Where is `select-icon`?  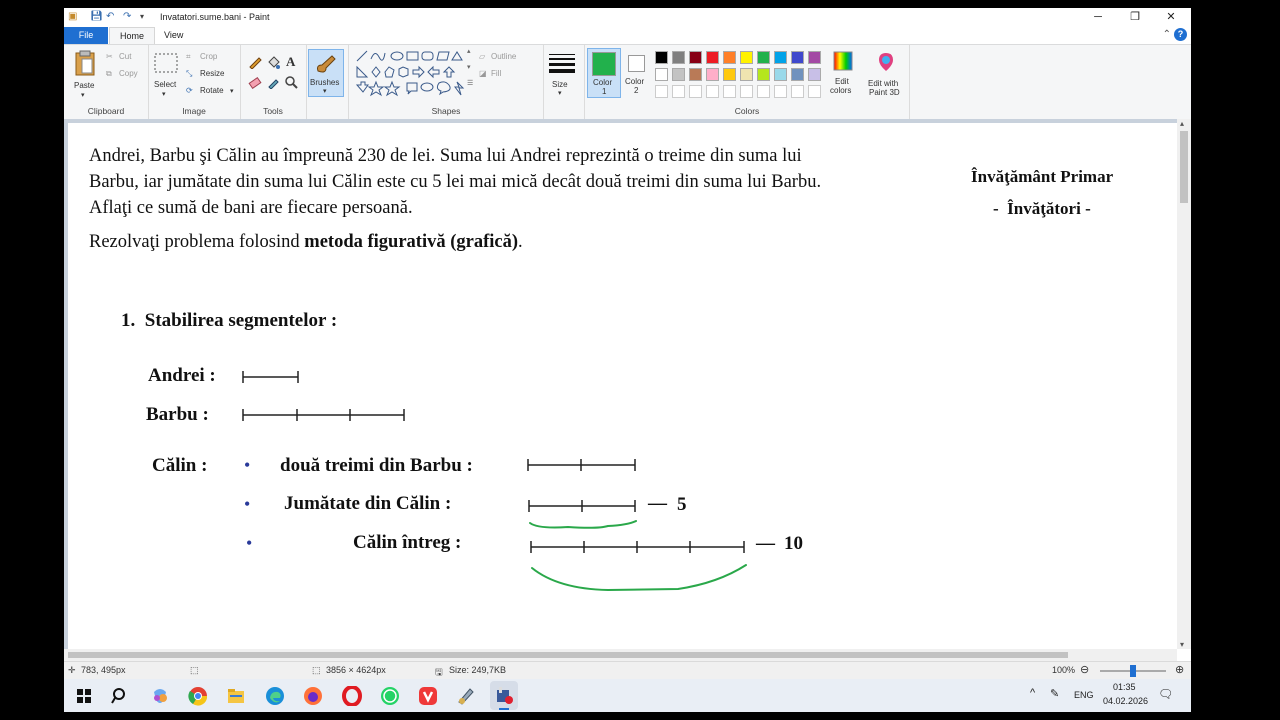 select-icon is located at coordinates (166, 63).